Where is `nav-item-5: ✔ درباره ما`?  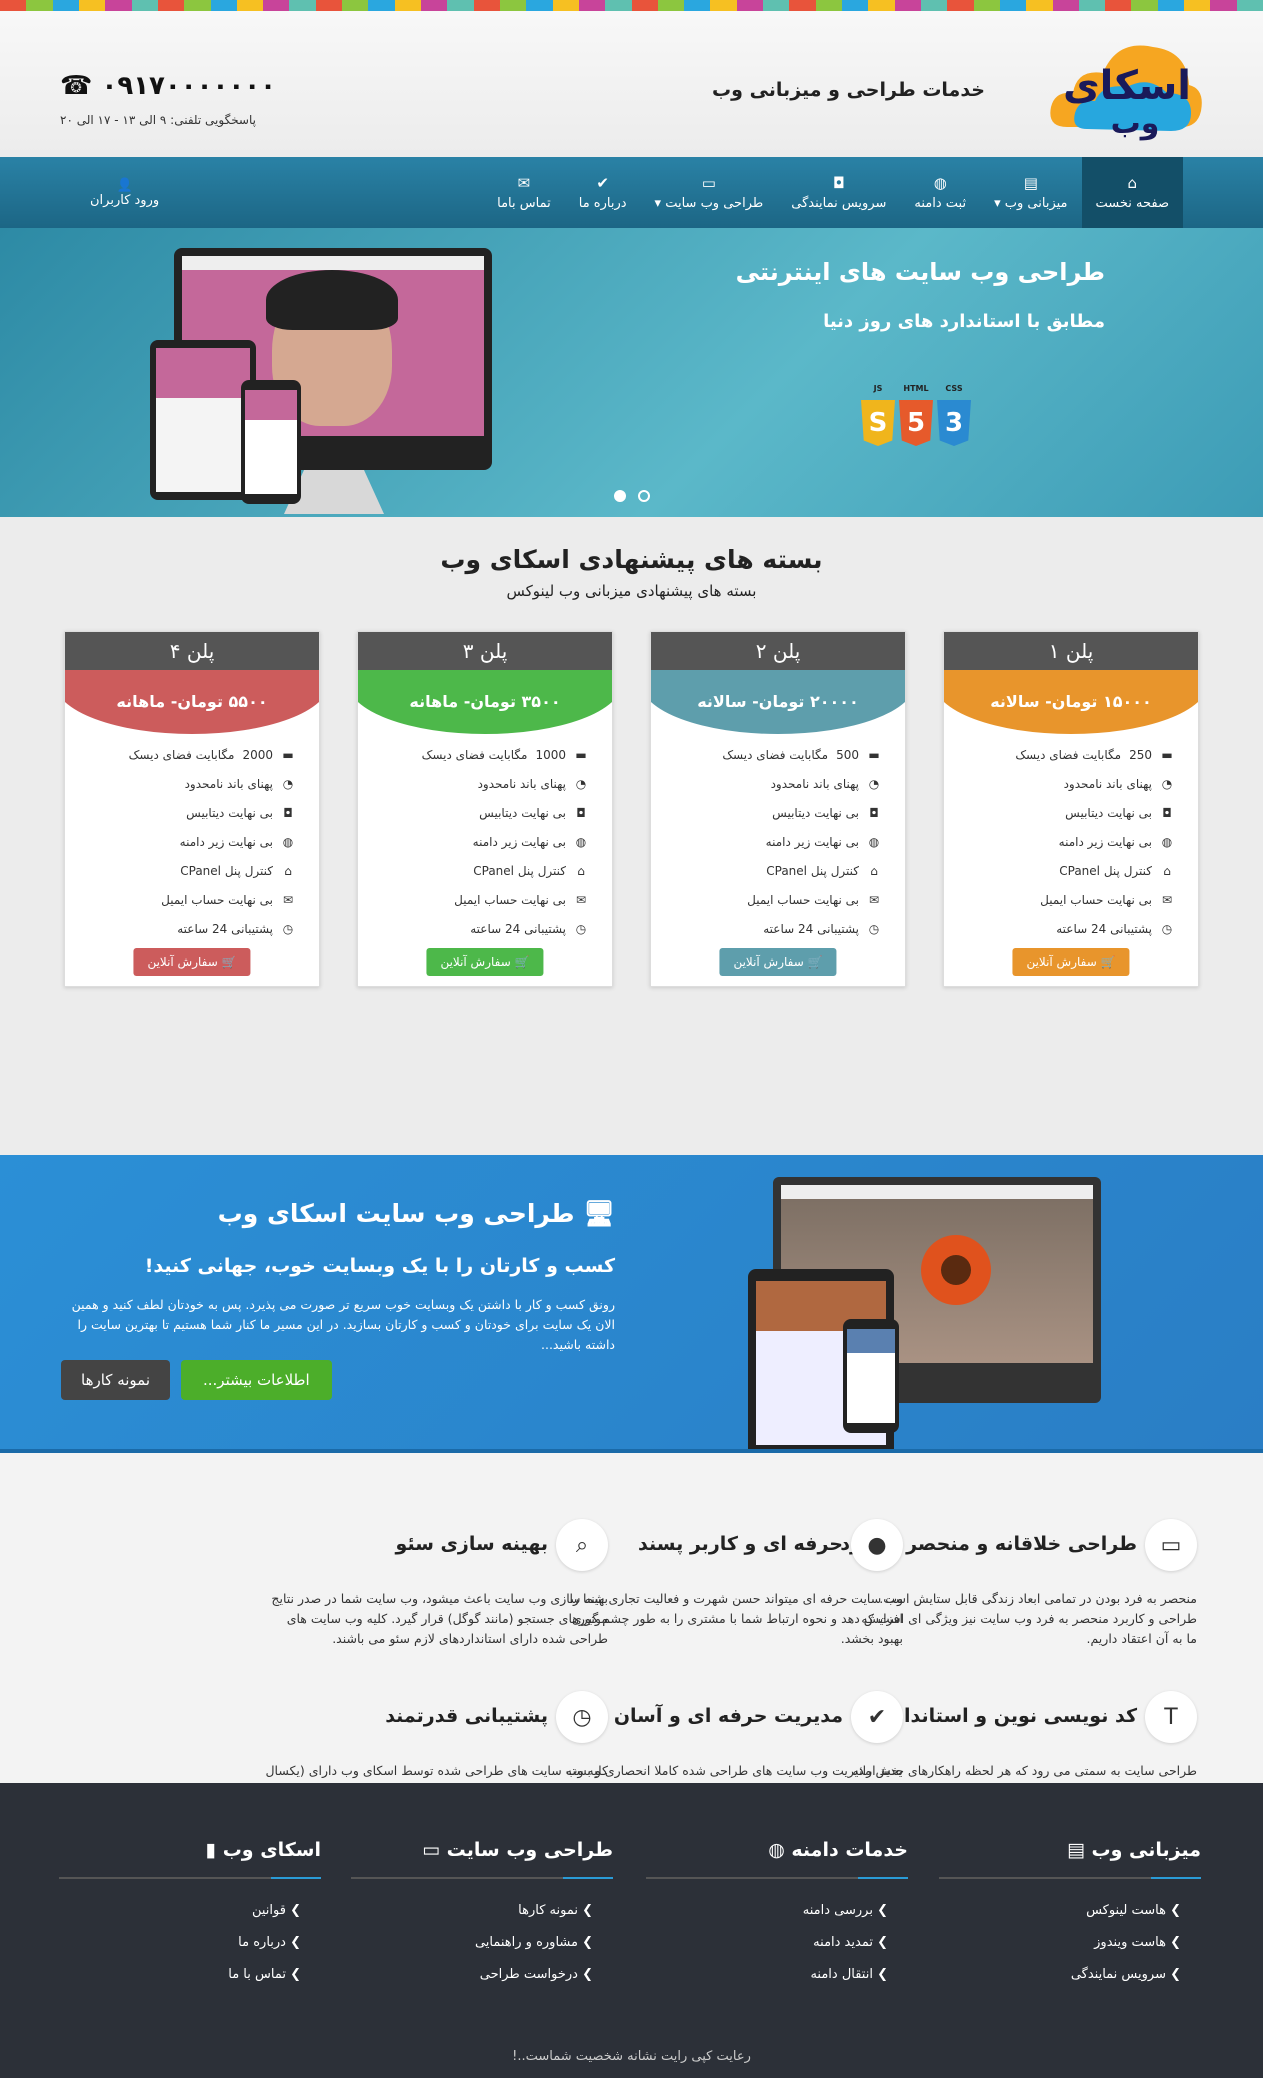 nav-item-5: ✔ درباره ما is located at coordinates (603, 192).